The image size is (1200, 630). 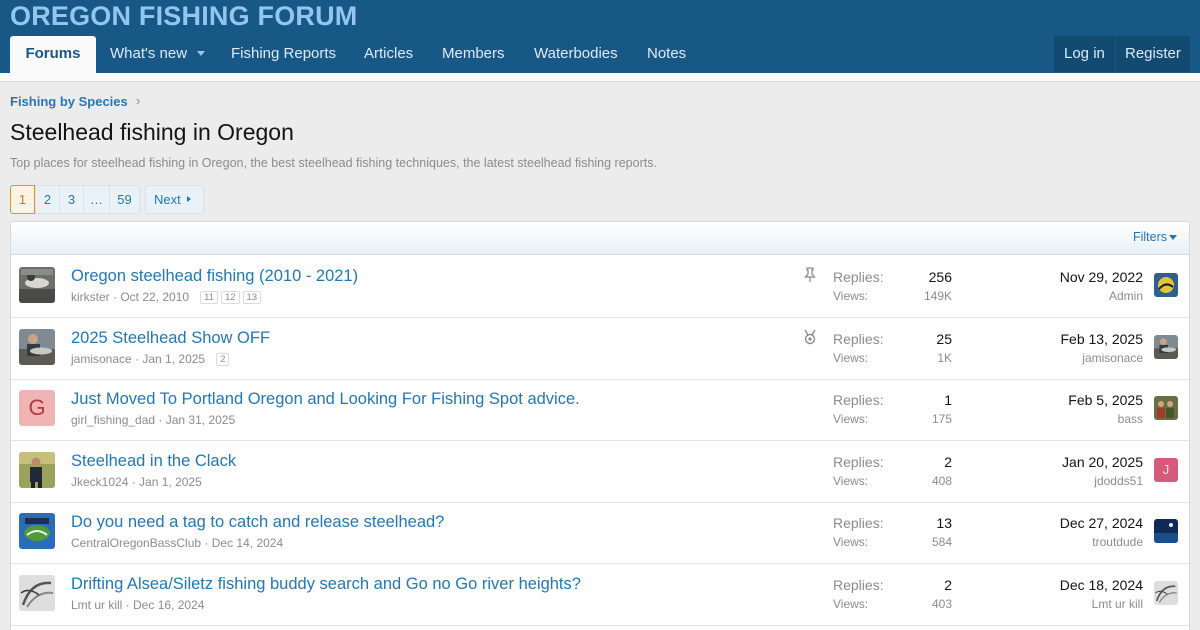 What do you see at coordinates (1126, 296) in the screenshot?
I see `last-poster-name: Admin` at bounding box center [1126, 296].